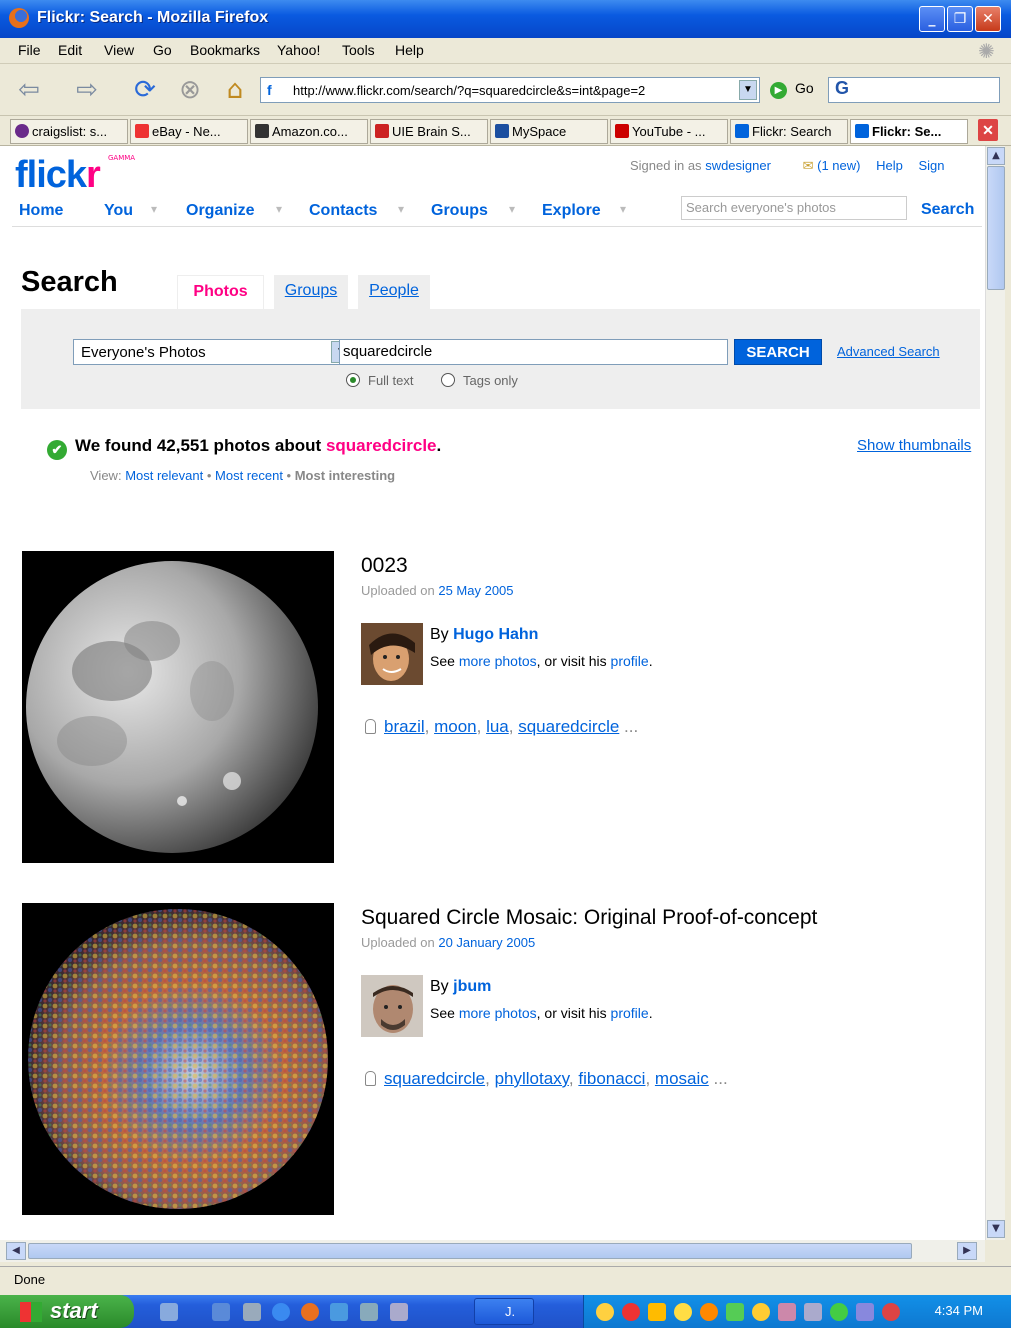  What do you see at coordinates (748, 90) in the screenshot?
I see `chevron-down-icon: ▼` at bounding box center [748, 90].